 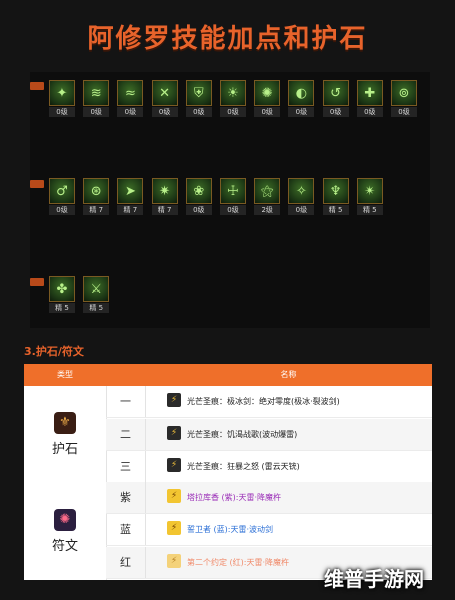 What do you see at coordinates (64, 546) in the screenshot?
I see `category-label: 符文` at bounding box center [64, 546].